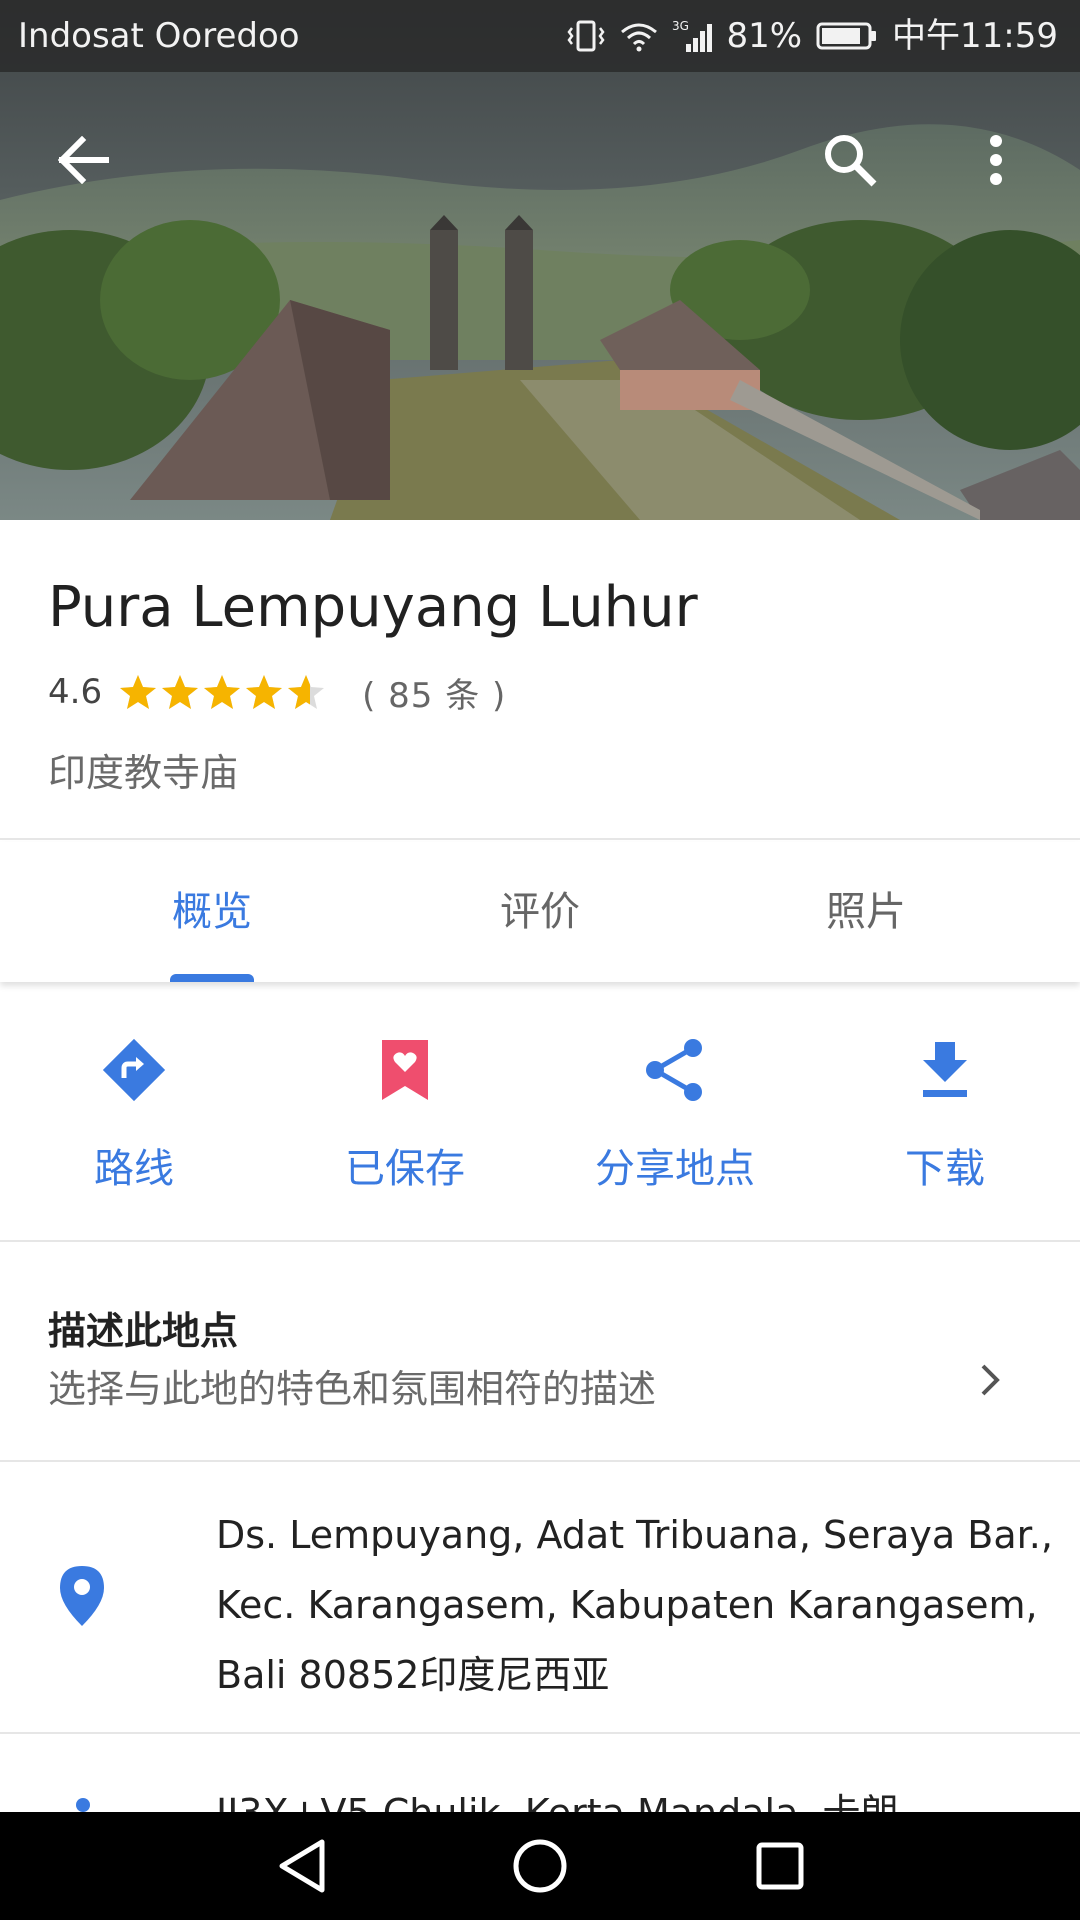  Describe the element at coordinates (134, 1169) in the screenshot. I see `directions-label: 路线` at that location.